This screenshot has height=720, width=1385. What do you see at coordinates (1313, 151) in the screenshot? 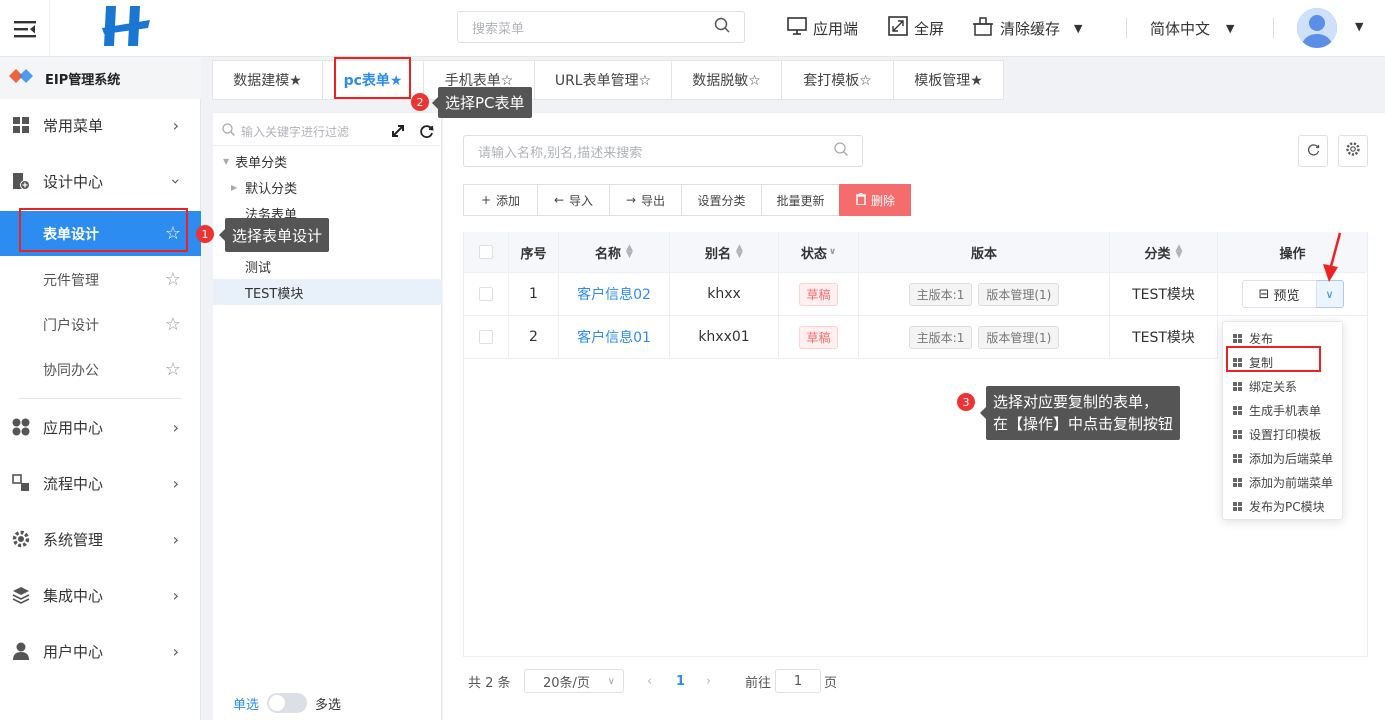
I see `refresh-button` at bounding box center [1313, 151].